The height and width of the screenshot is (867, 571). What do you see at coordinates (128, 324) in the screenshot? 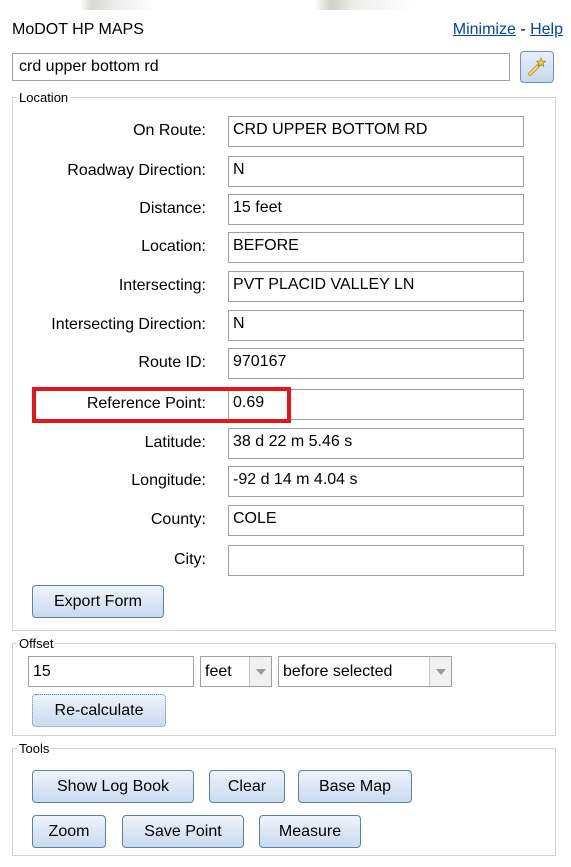
I see `intersecting-direction-label: Intersecting Direction:` at bounding box center [128, 324].